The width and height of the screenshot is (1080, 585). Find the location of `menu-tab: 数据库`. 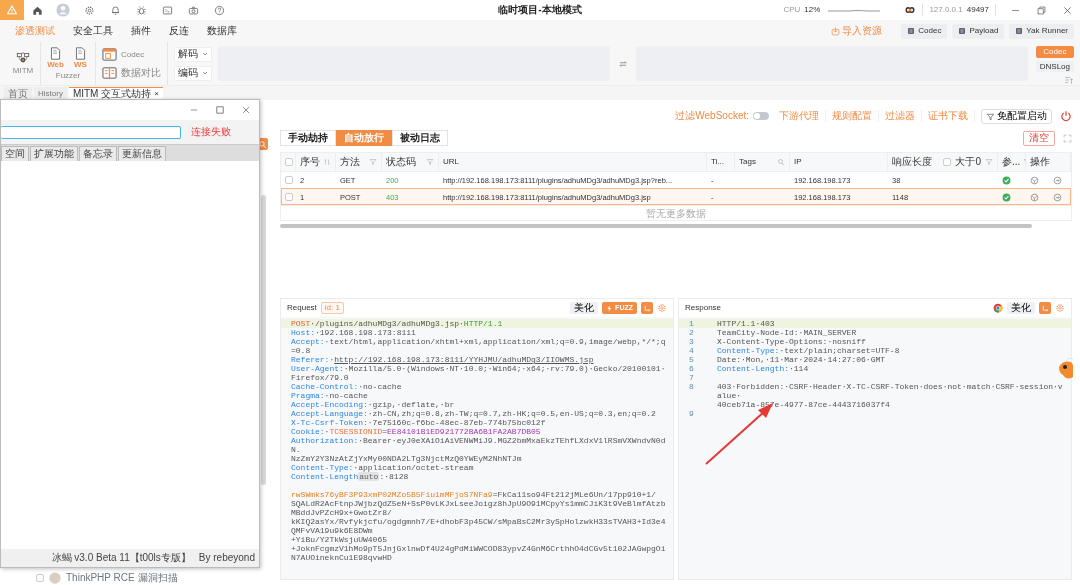

menu-tab: 数据库 is located at coordinates (222, 31).